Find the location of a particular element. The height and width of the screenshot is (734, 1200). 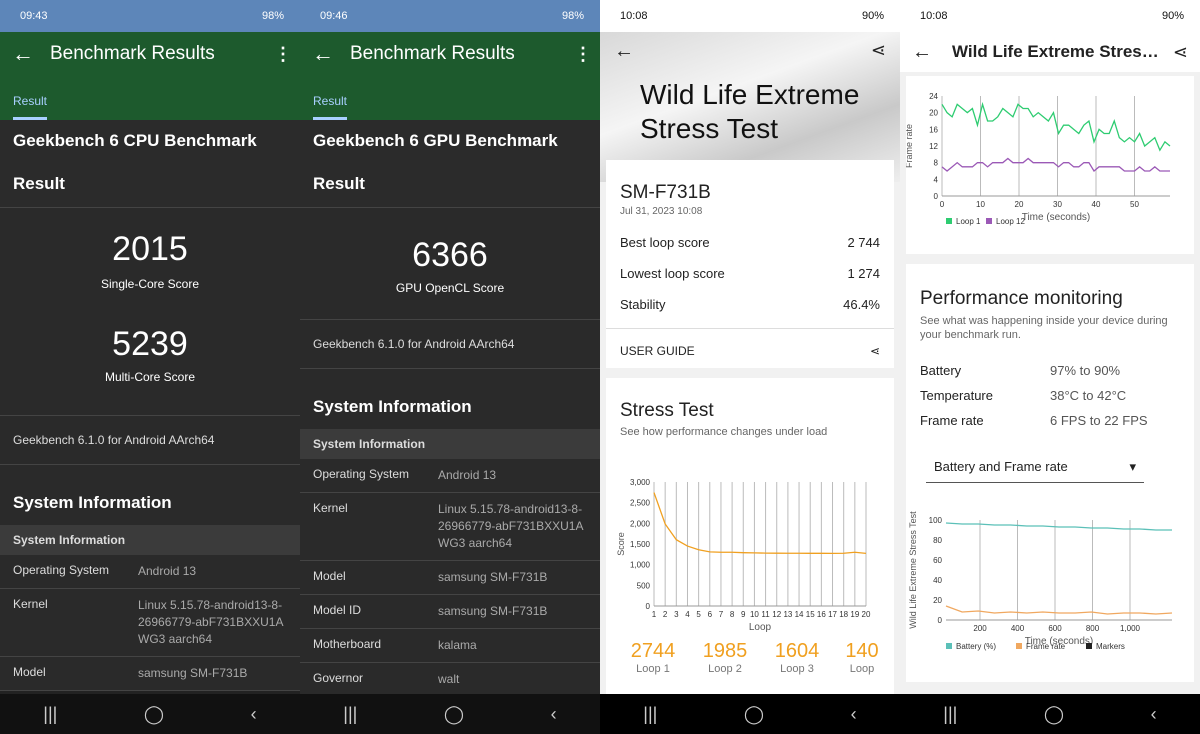

y-tick-label: 20 is located at coordinates (933, 113).